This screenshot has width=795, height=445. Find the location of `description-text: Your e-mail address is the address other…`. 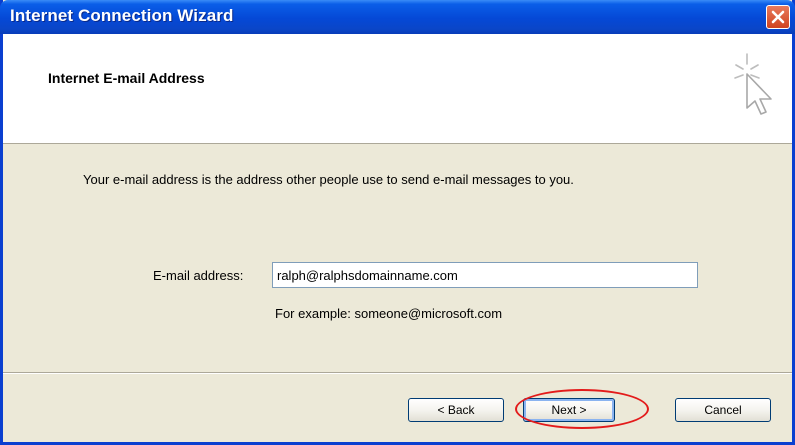

description-text: Your e-mail address is the address other… is located at coordinates (328, 179).